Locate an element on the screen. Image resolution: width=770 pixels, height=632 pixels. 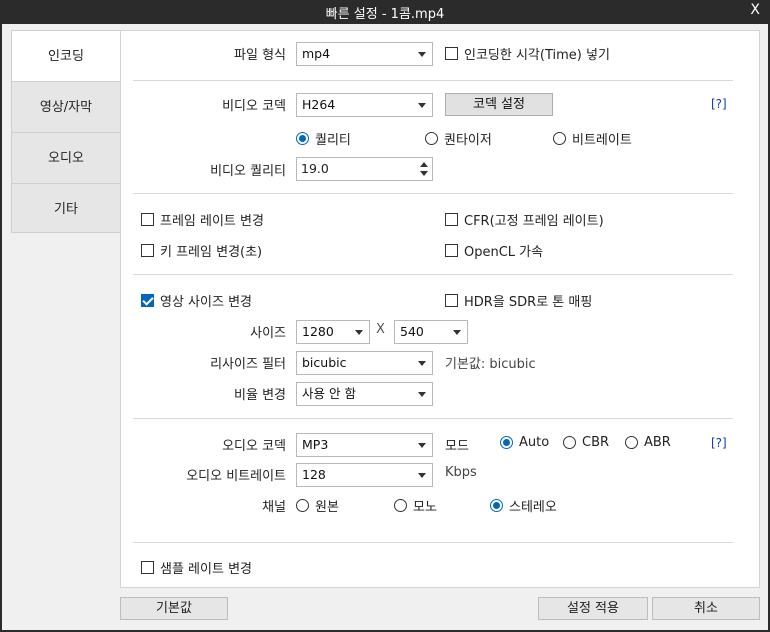
channel-label: 채널 is located at coordinates (274, 507).